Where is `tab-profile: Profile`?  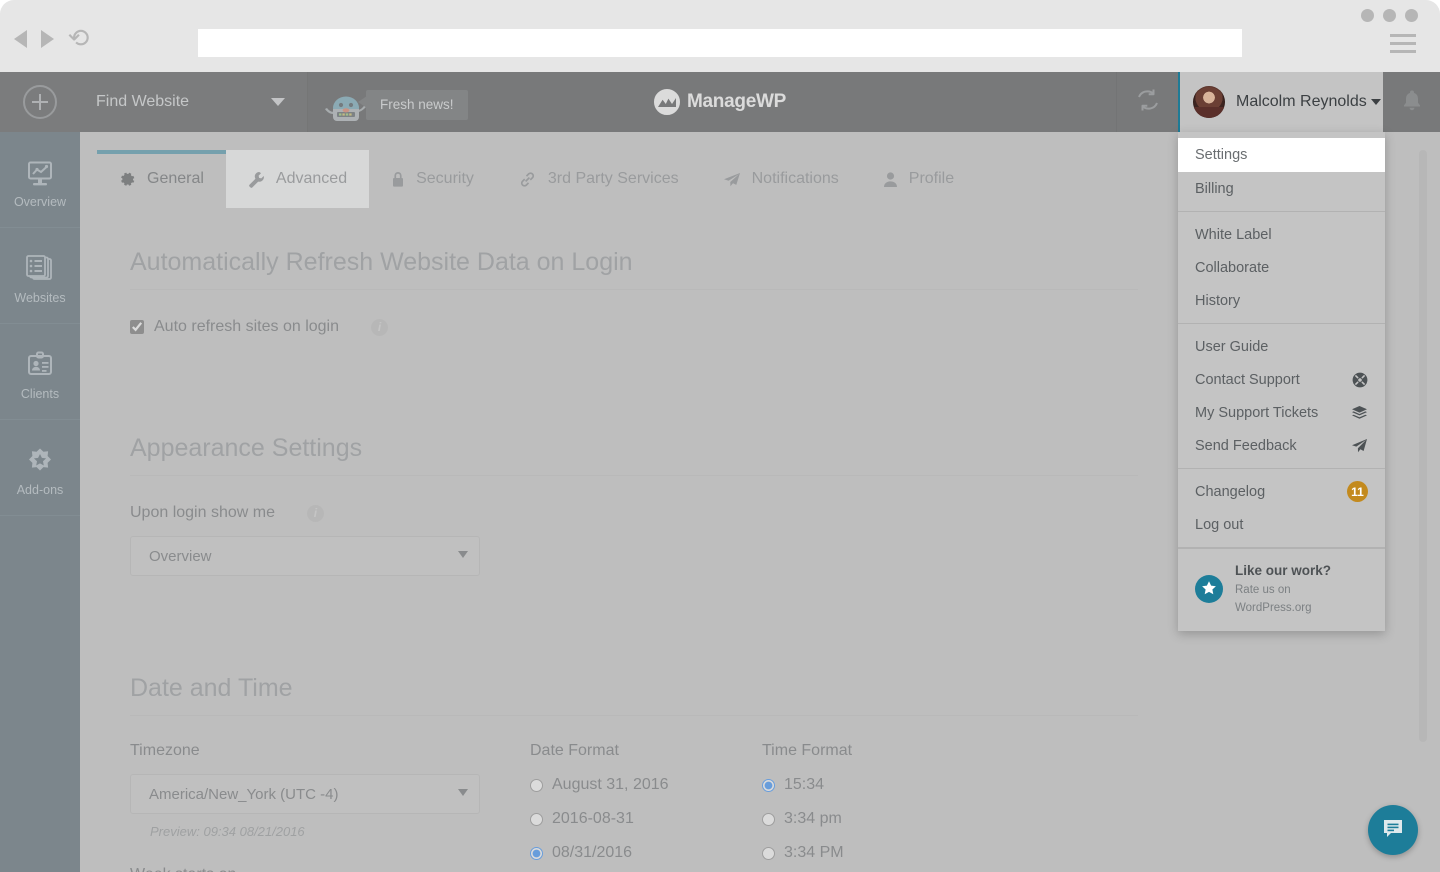 tab-profile: Profile is located at coordinates (918, 179).